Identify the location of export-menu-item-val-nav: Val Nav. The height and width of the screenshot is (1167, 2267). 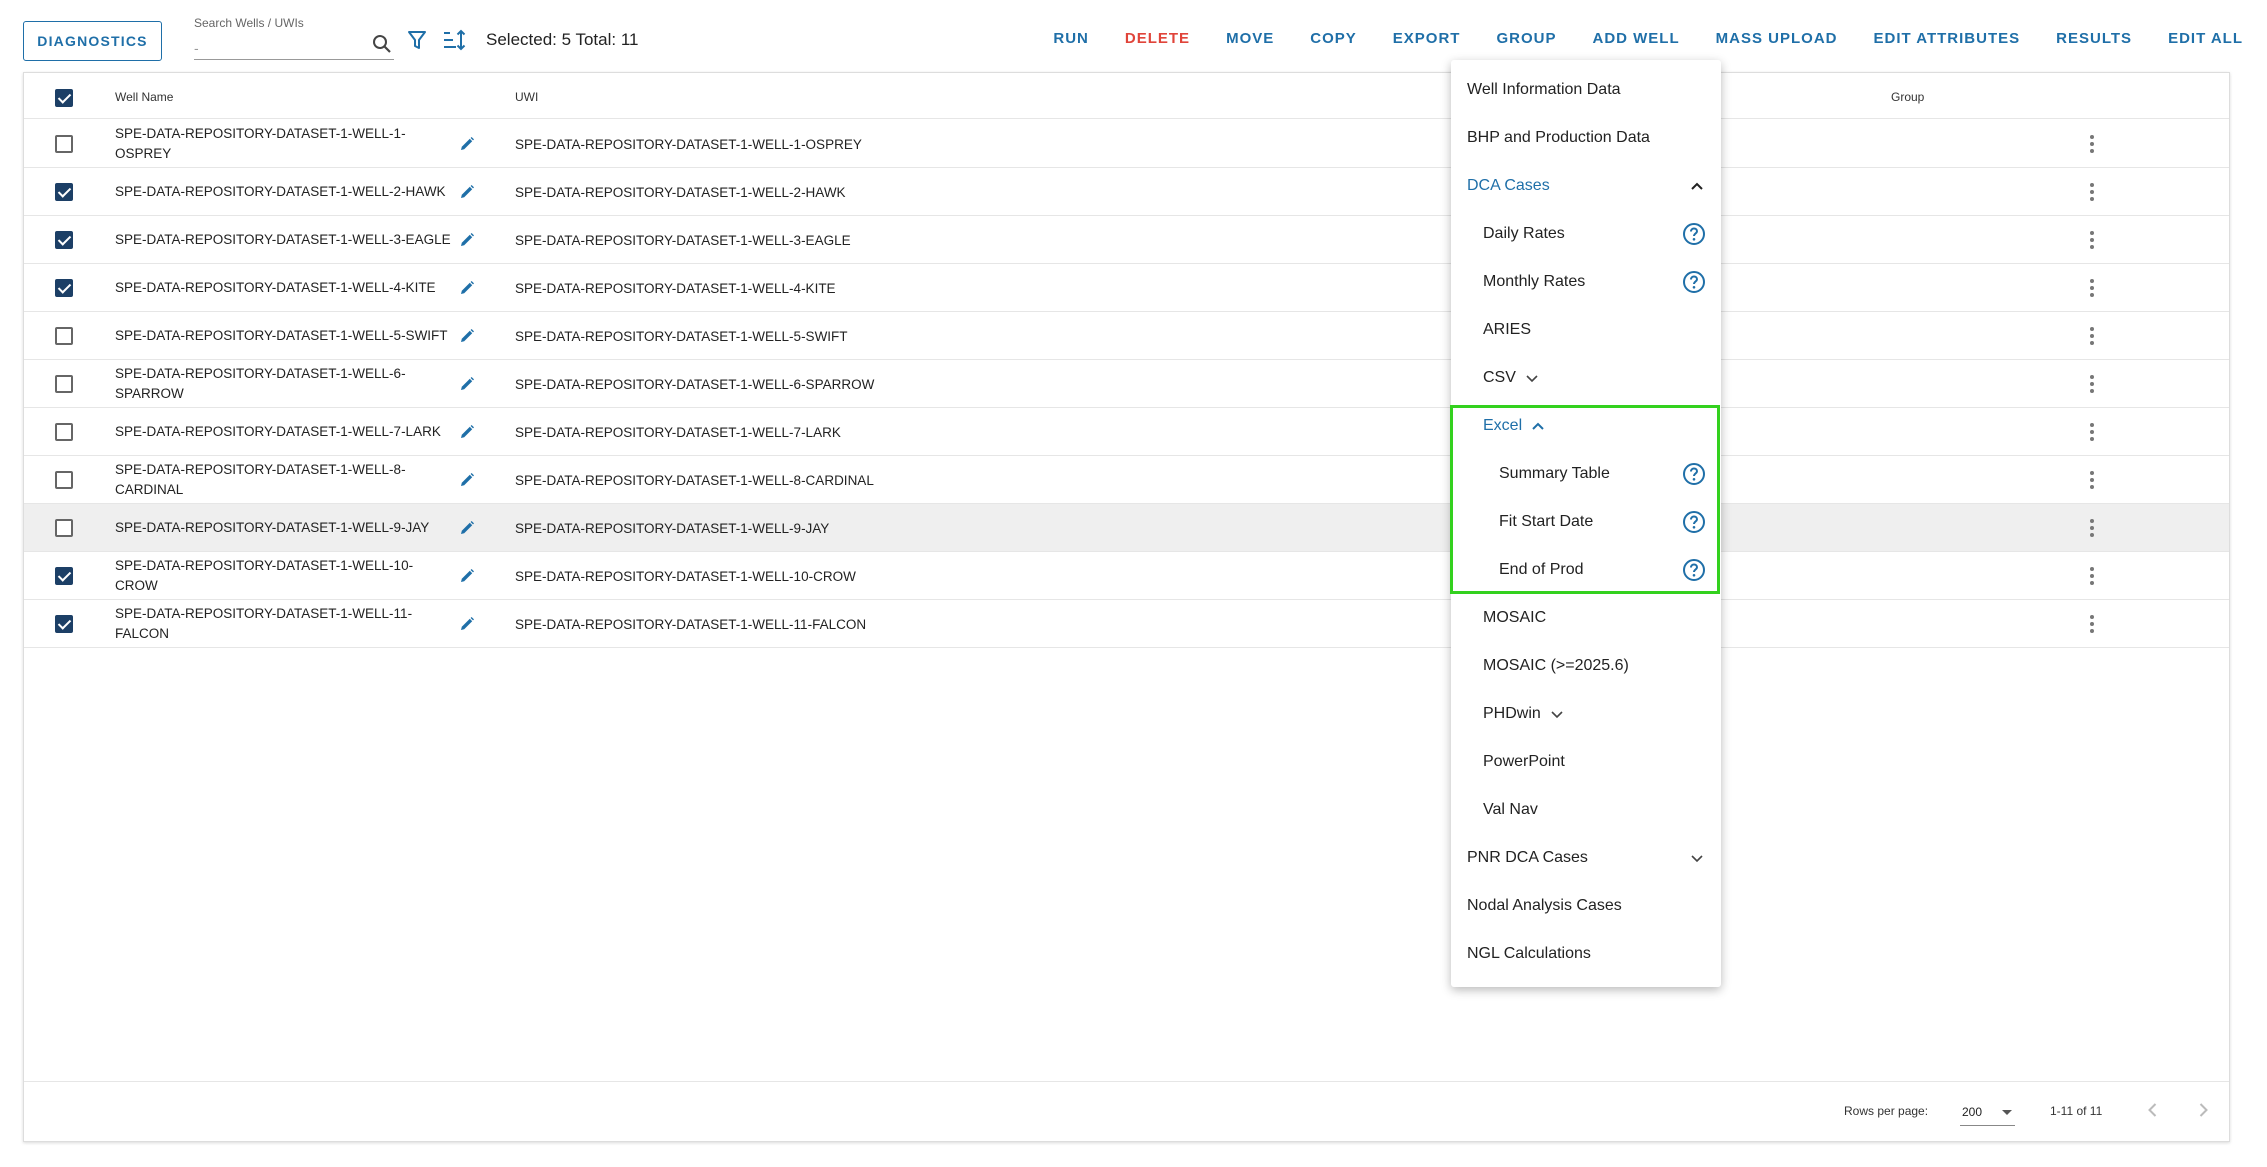
(1586, 810).